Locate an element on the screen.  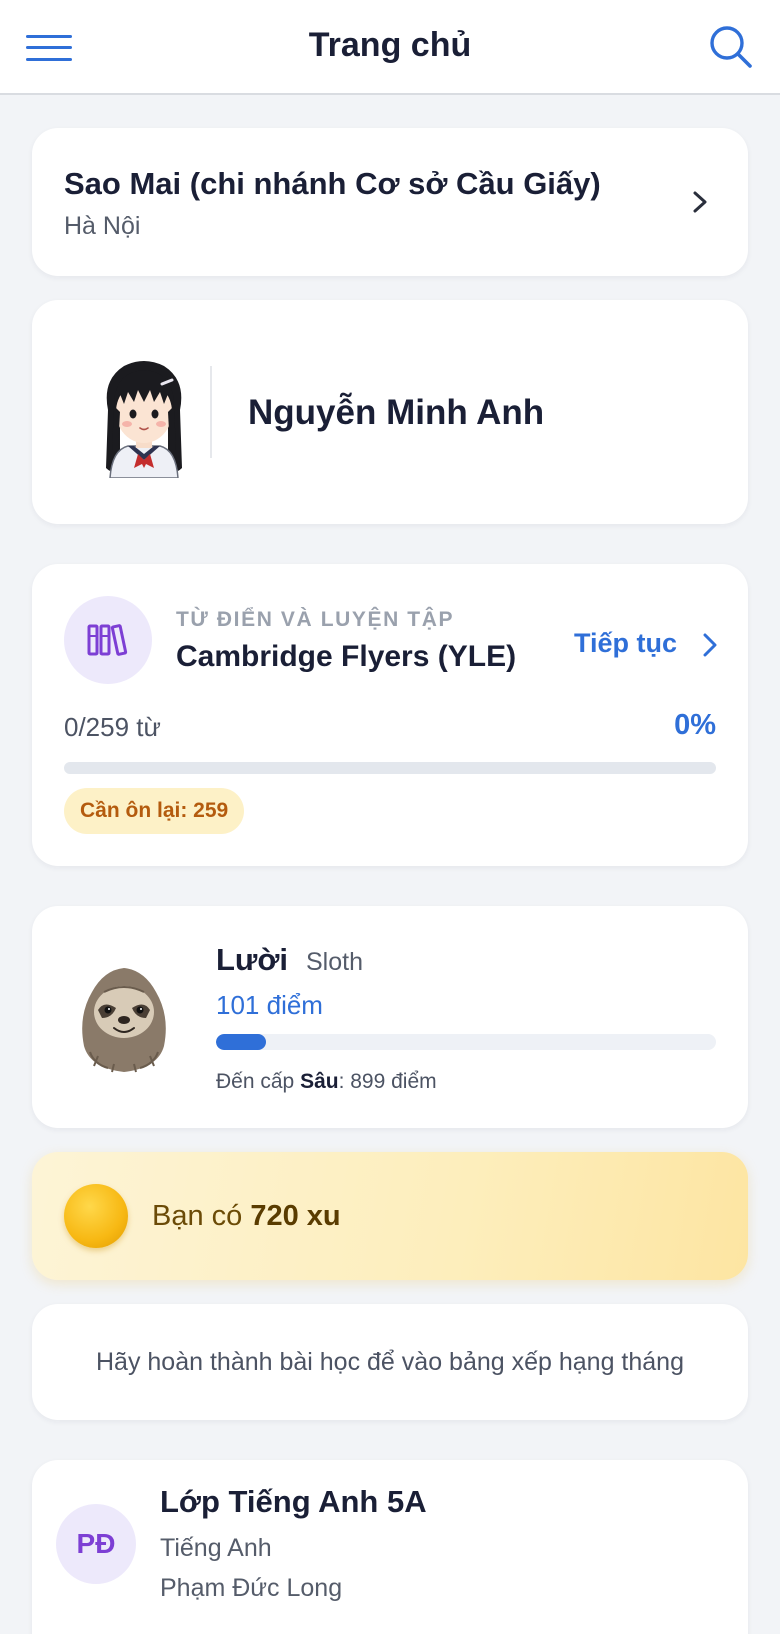
level-points: 101 điểm is located at coordinates (269, 1005).